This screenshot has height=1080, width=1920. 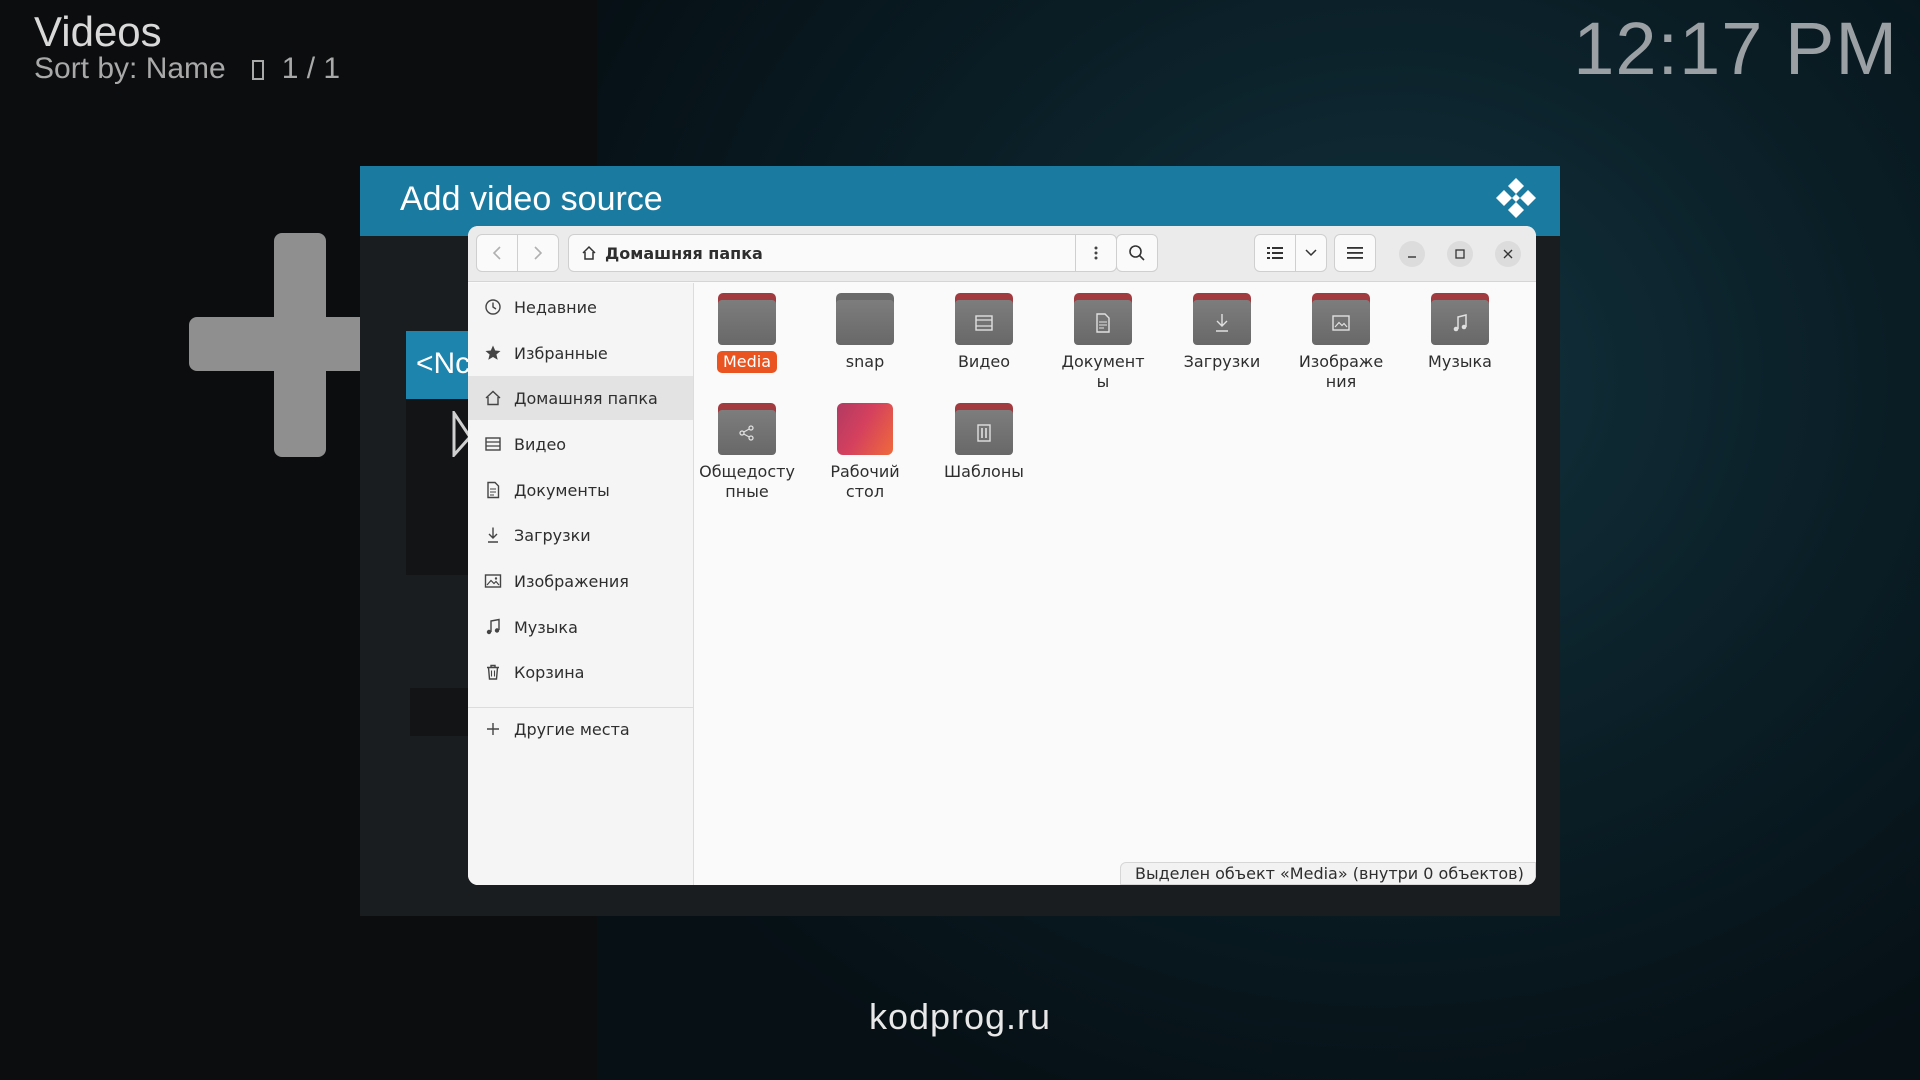 I want to click on search-icon, so click(x=1137, y=253).